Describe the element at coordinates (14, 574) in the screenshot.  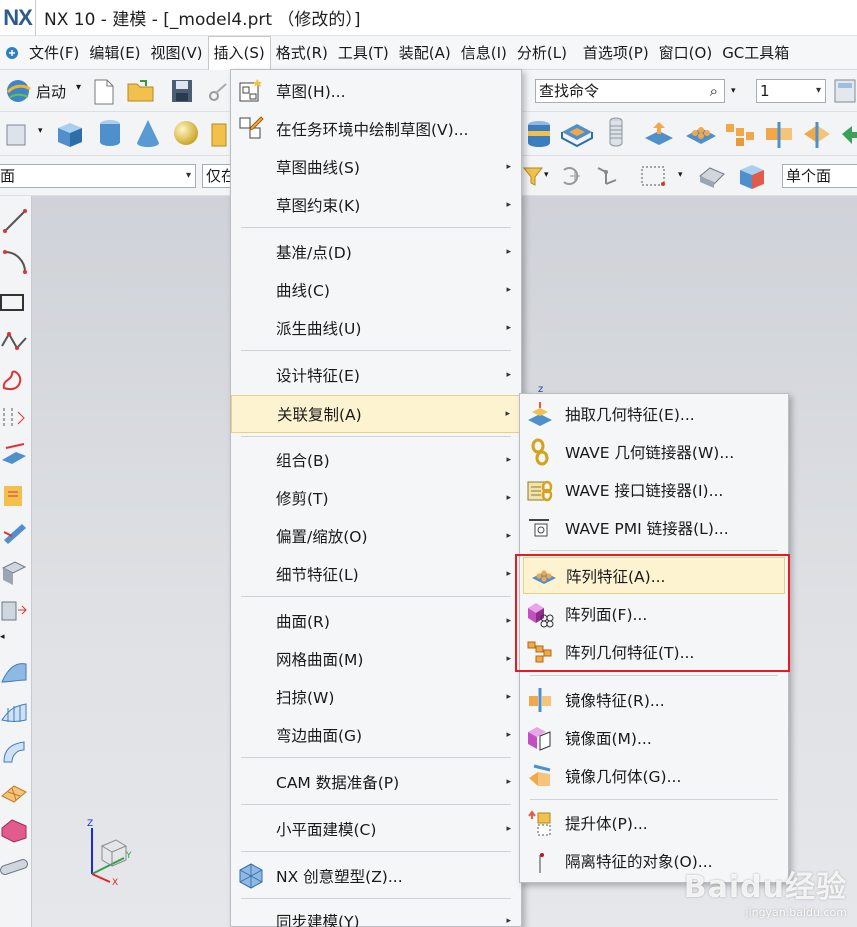
I see `wrap-curve-icon` at that location.